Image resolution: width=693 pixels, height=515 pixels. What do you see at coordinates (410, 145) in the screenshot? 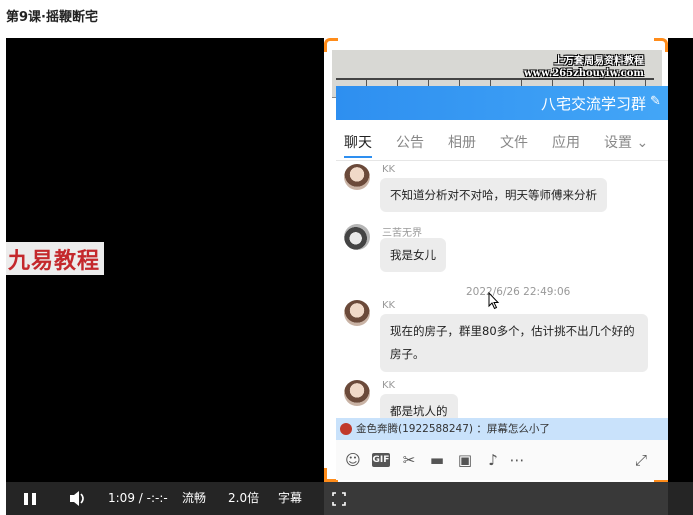
I see `tab-announcement: 公告` at bounding box center [410, 145].